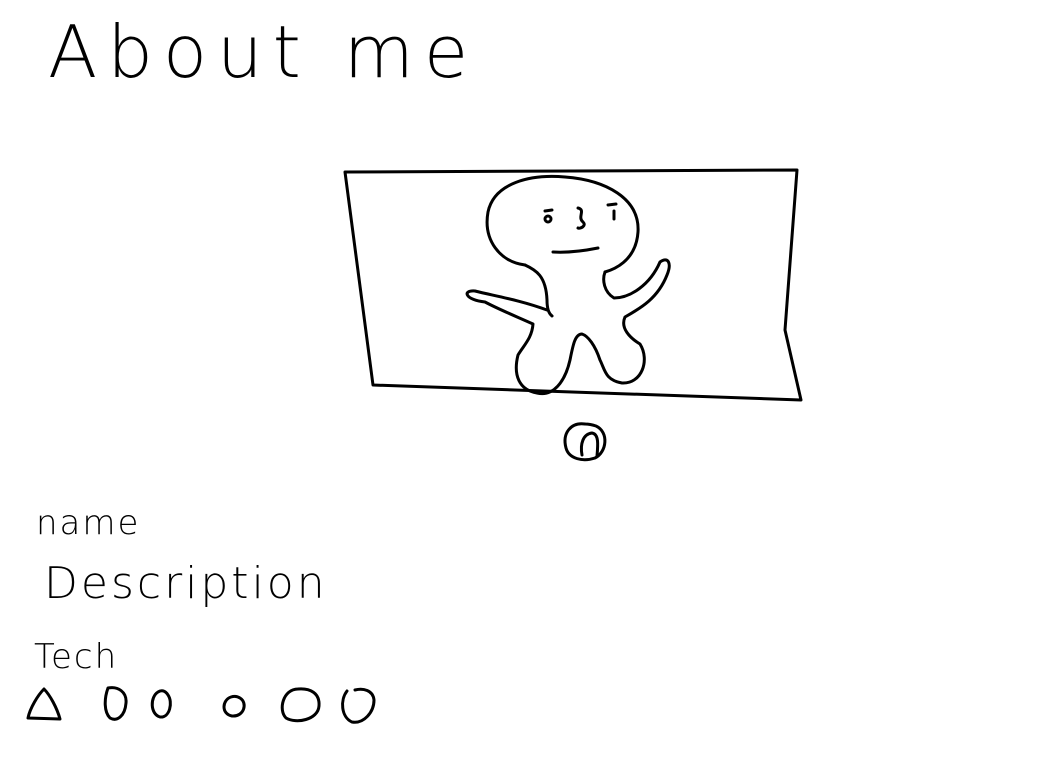 This screenshot has width=1057, height=757. What do you see at coordinates (263, 52) in the screenshot?
I see `page-title: About me` at bounding box center [263, 52].